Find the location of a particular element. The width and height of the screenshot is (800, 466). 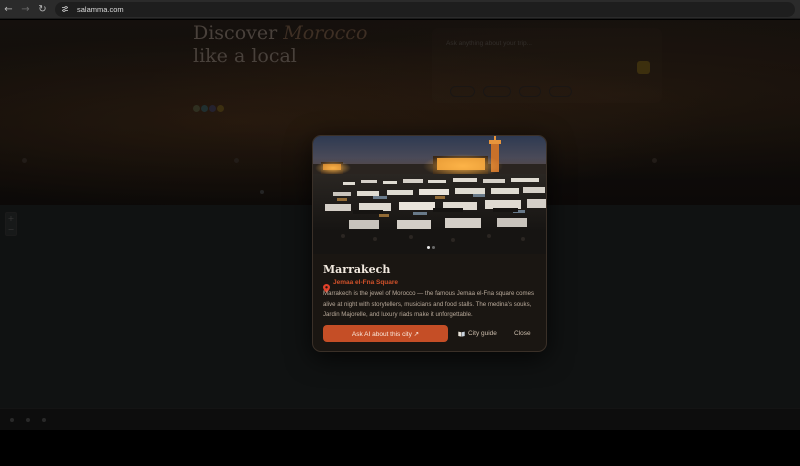

map-pin-icon is located at coordinates (326, 285).